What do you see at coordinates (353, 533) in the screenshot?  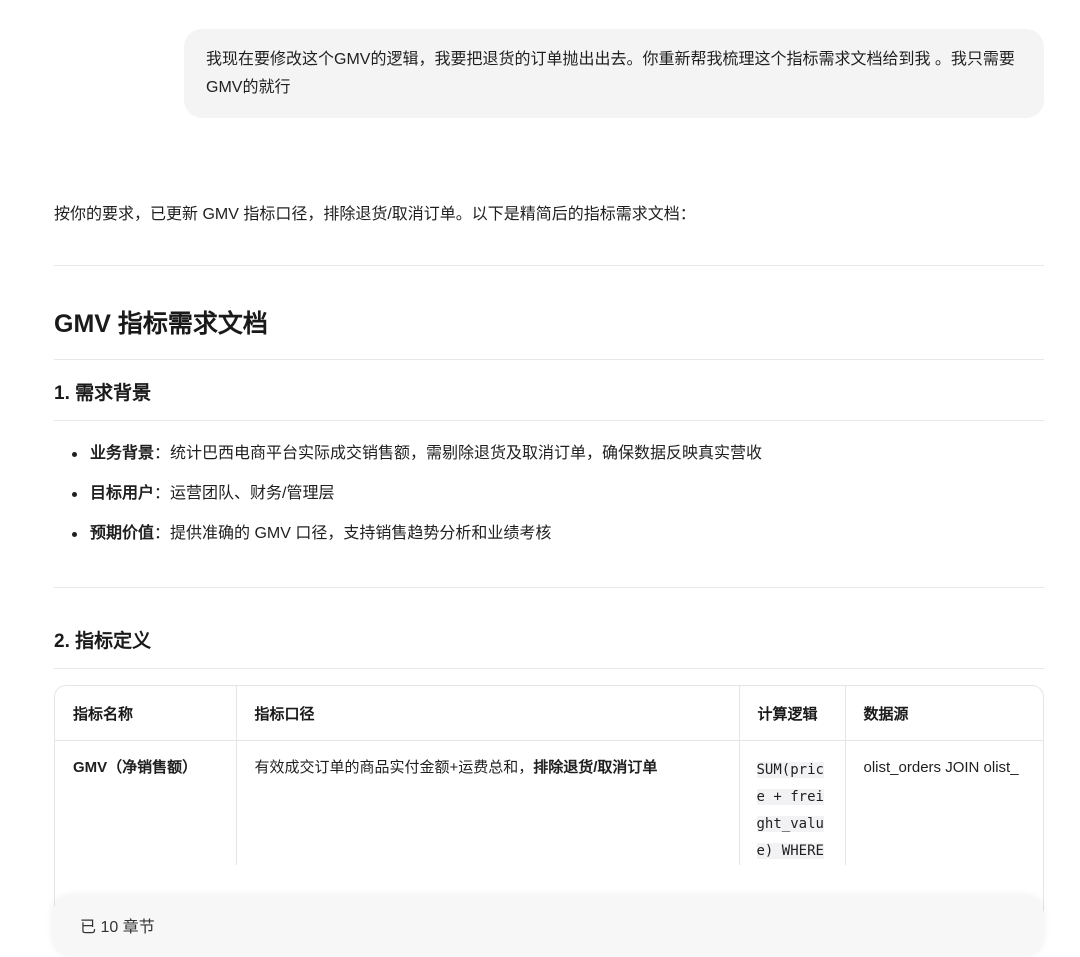 I see `list-item-text: ：提供准确的 GMV 口径，支持销售趋势分析和业绩考核` at bounding box center [353, 533].